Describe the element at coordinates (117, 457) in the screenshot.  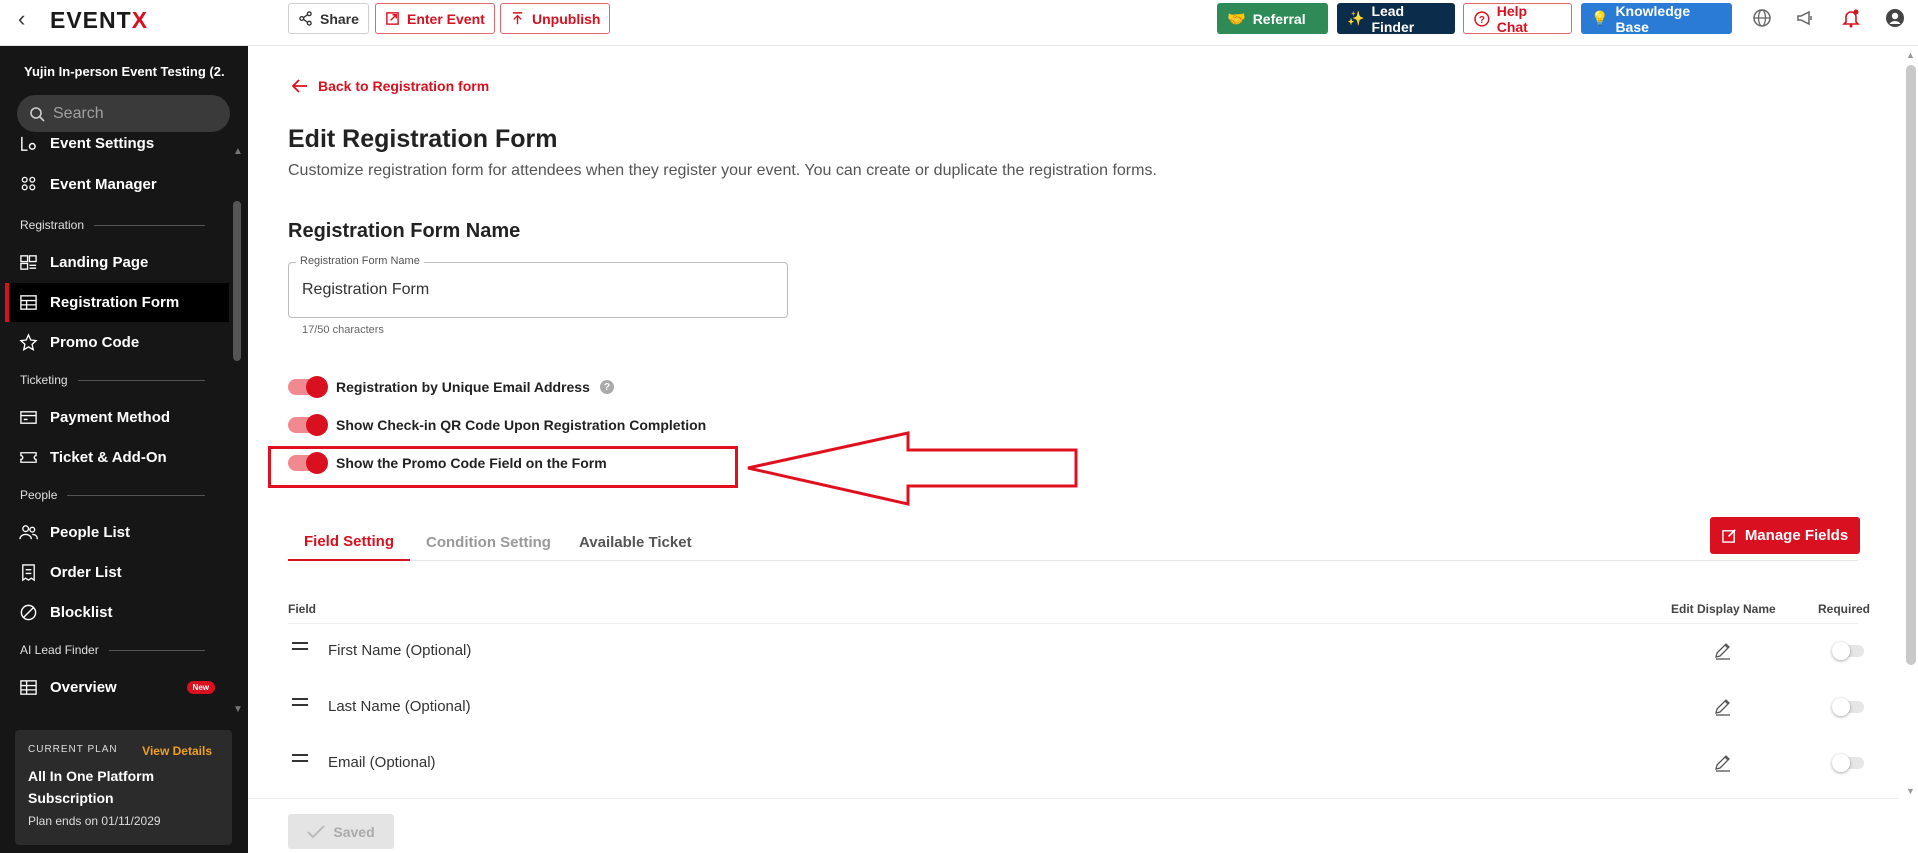
I see `sidebar-item-ticket-addon: Ticket & Add-On` at that location.